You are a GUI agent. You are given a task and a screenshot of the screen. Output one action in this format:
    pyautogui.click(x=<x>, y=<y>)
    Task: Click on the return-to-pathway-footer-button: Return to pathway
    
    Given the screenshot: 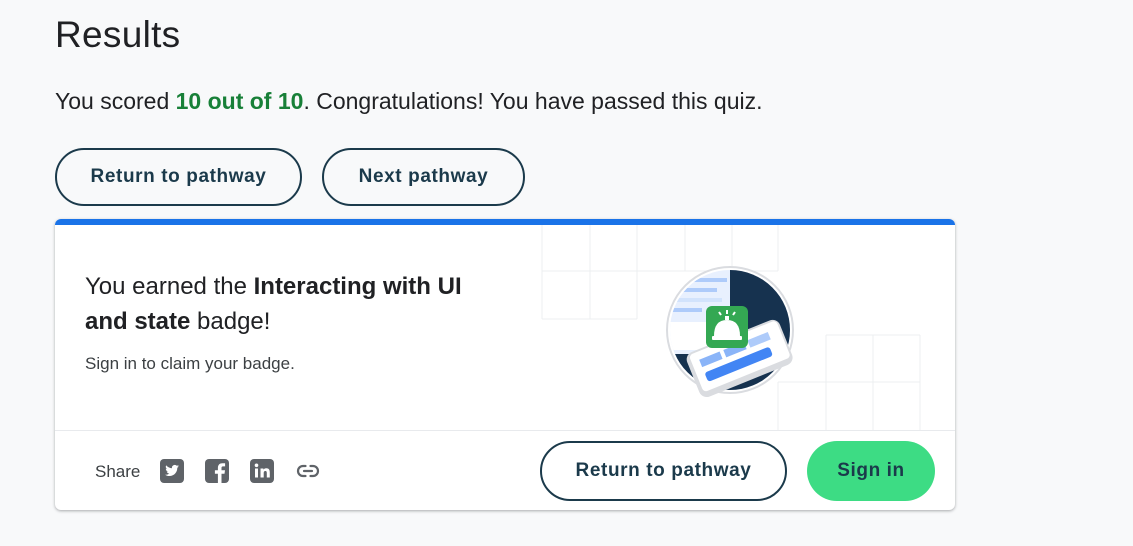 What is the action you would take?
    pyautogui.click(x=663, y=471)
    